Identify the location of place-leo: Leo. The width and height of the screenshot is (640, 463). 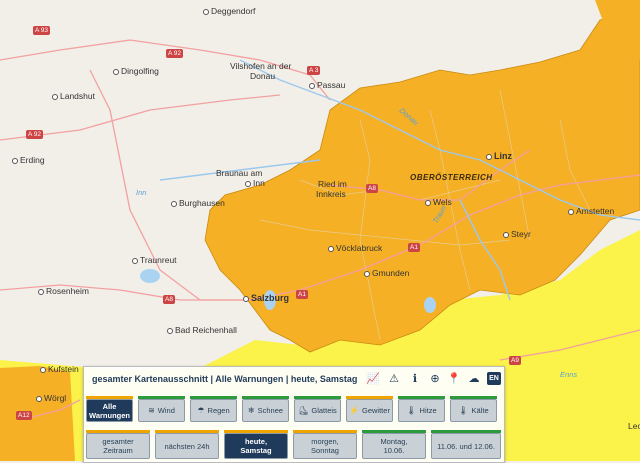
(634, 426).